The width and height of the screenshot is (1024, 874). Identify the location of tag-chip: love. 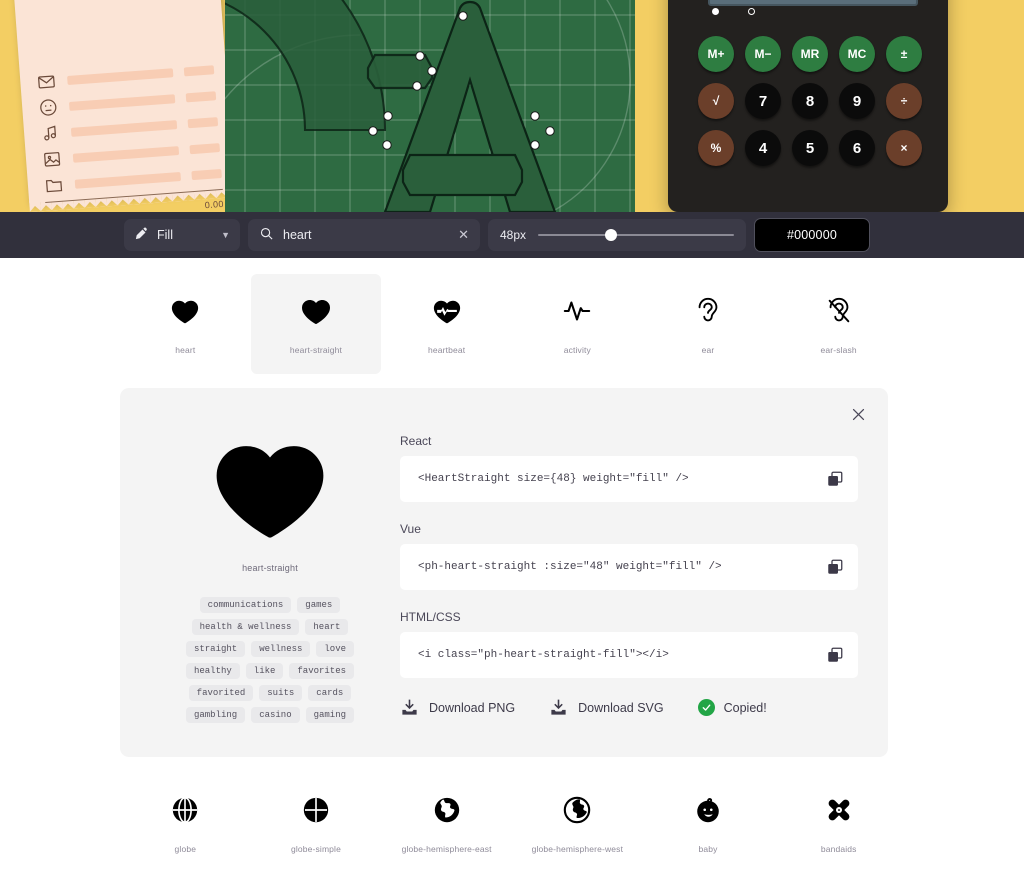
(335, 649).